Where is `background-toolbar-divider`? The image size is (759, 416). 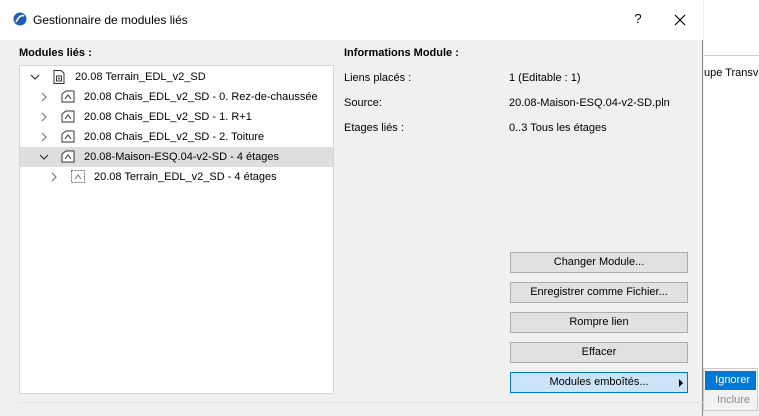
background-toolbar-divider is located at coordinates (731, 55).